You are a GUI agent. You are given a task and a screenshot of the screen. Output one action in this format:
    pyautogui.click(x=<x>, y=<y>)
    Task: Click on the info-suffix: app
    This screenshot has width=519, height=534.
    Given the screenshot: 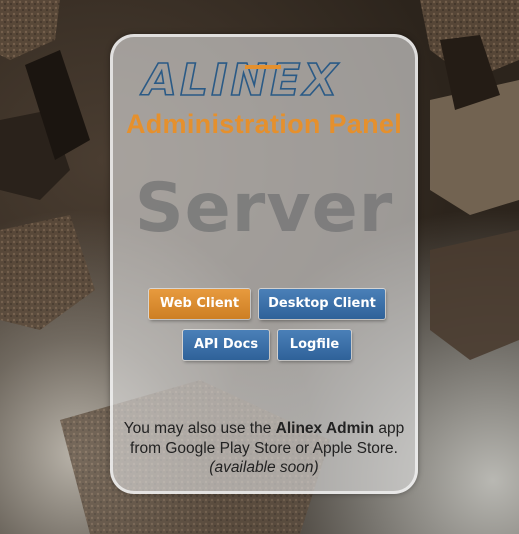 What is the action you would take?
    pyautogui.click(x=389, y=428)
    